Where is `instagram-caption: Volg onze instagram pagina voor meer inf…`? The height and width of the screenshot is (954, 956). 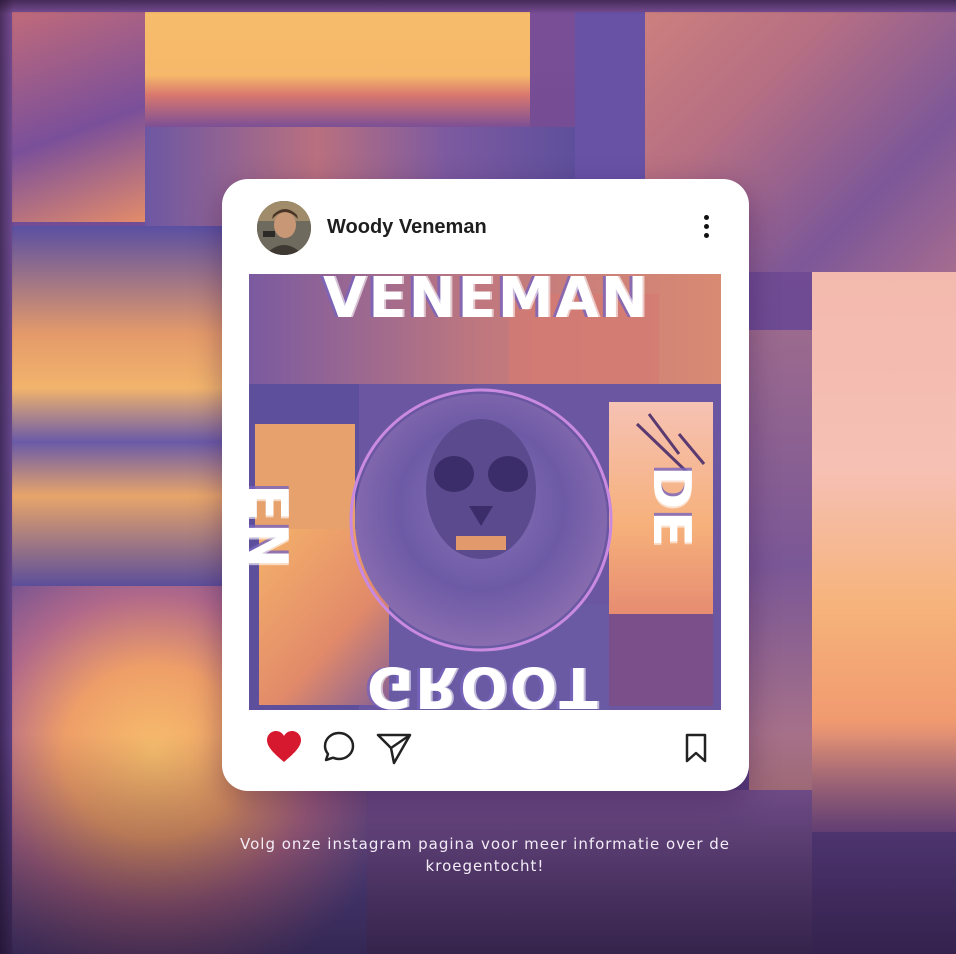 instagram-caption: Volg onze instagram pagina voor meer inf… is located at coordinates (485, 855).